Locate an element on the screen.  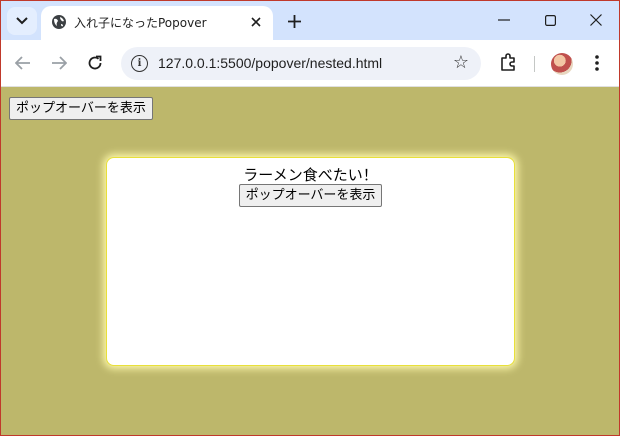
extensions-icon is located at coordinates (508, 63).